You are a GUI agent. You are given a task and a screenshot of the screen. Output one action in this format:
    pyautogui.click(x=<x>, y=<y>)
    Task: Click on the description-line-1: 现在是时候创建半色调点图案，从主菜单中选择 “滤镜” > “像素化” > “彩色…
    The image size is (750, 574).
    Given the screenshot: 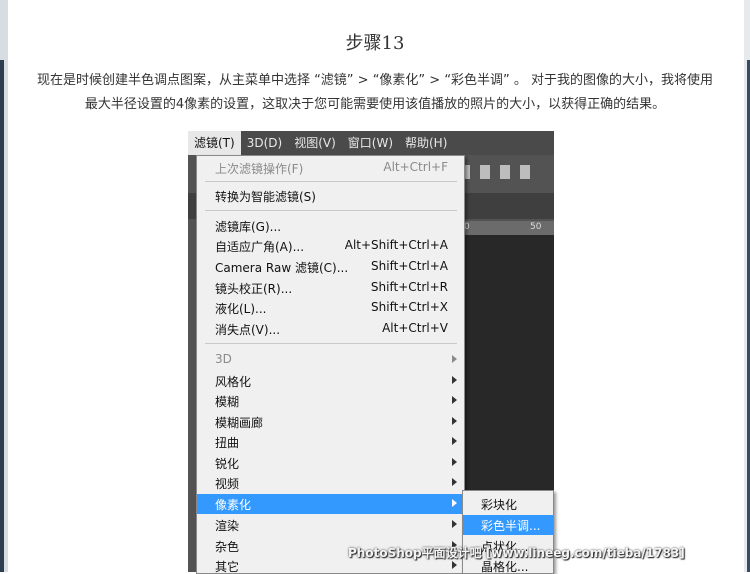 What is the action you would take?
    pyautogui.click(x=375, y=80)
    